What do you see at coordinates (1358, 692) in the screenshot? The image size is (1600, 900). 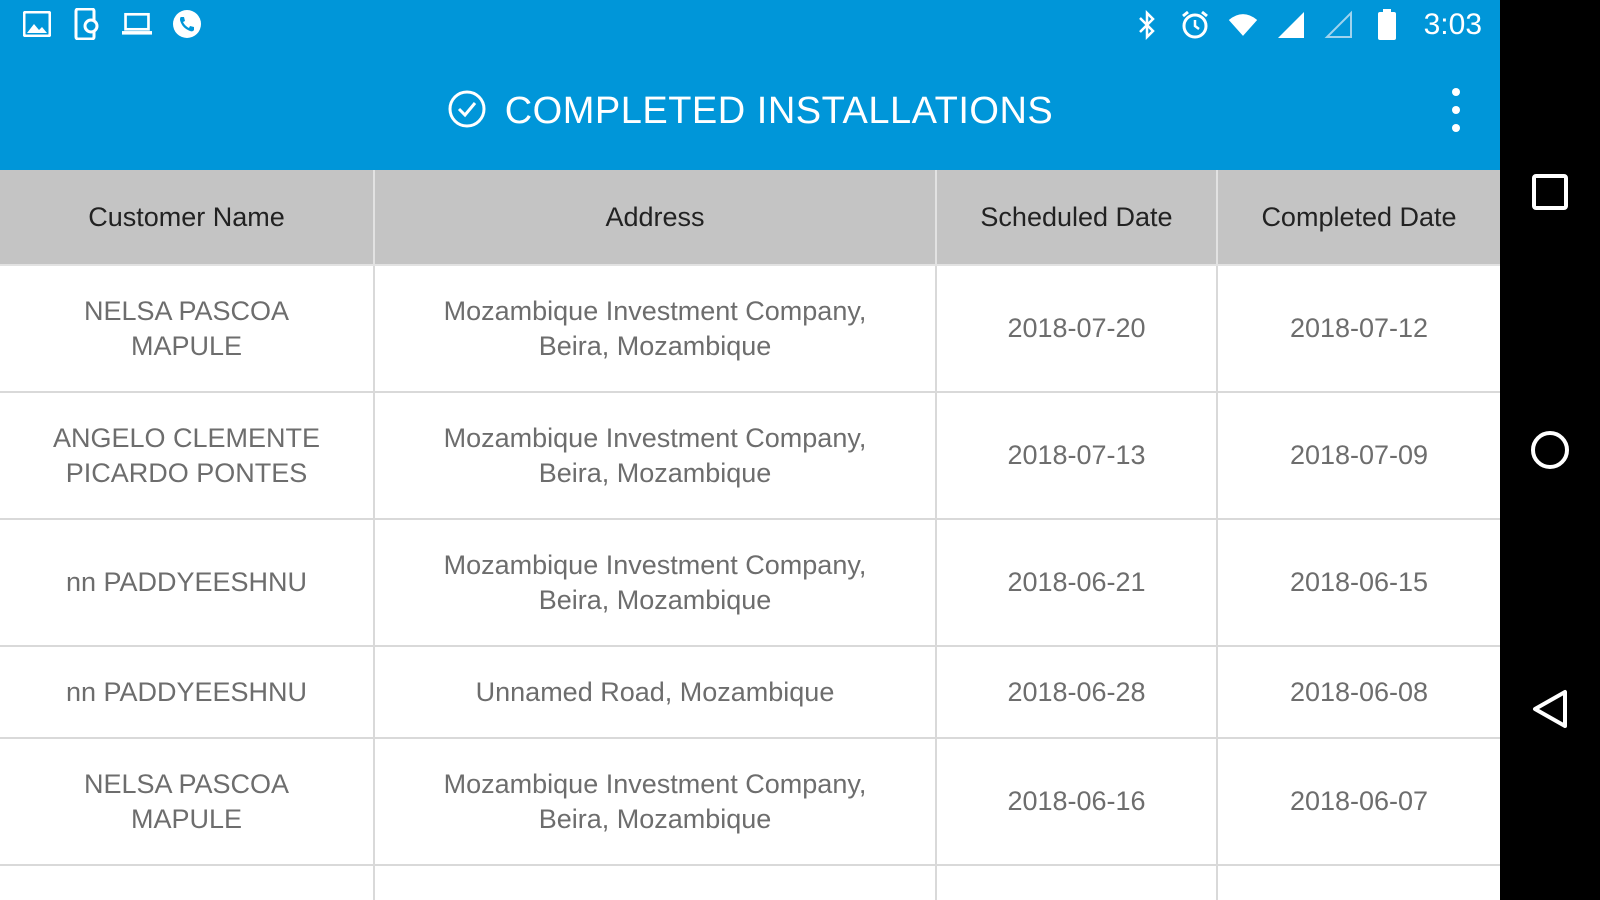 I see `cell-completed-date: 2018-06-08` at bounding box center [1358, 692].